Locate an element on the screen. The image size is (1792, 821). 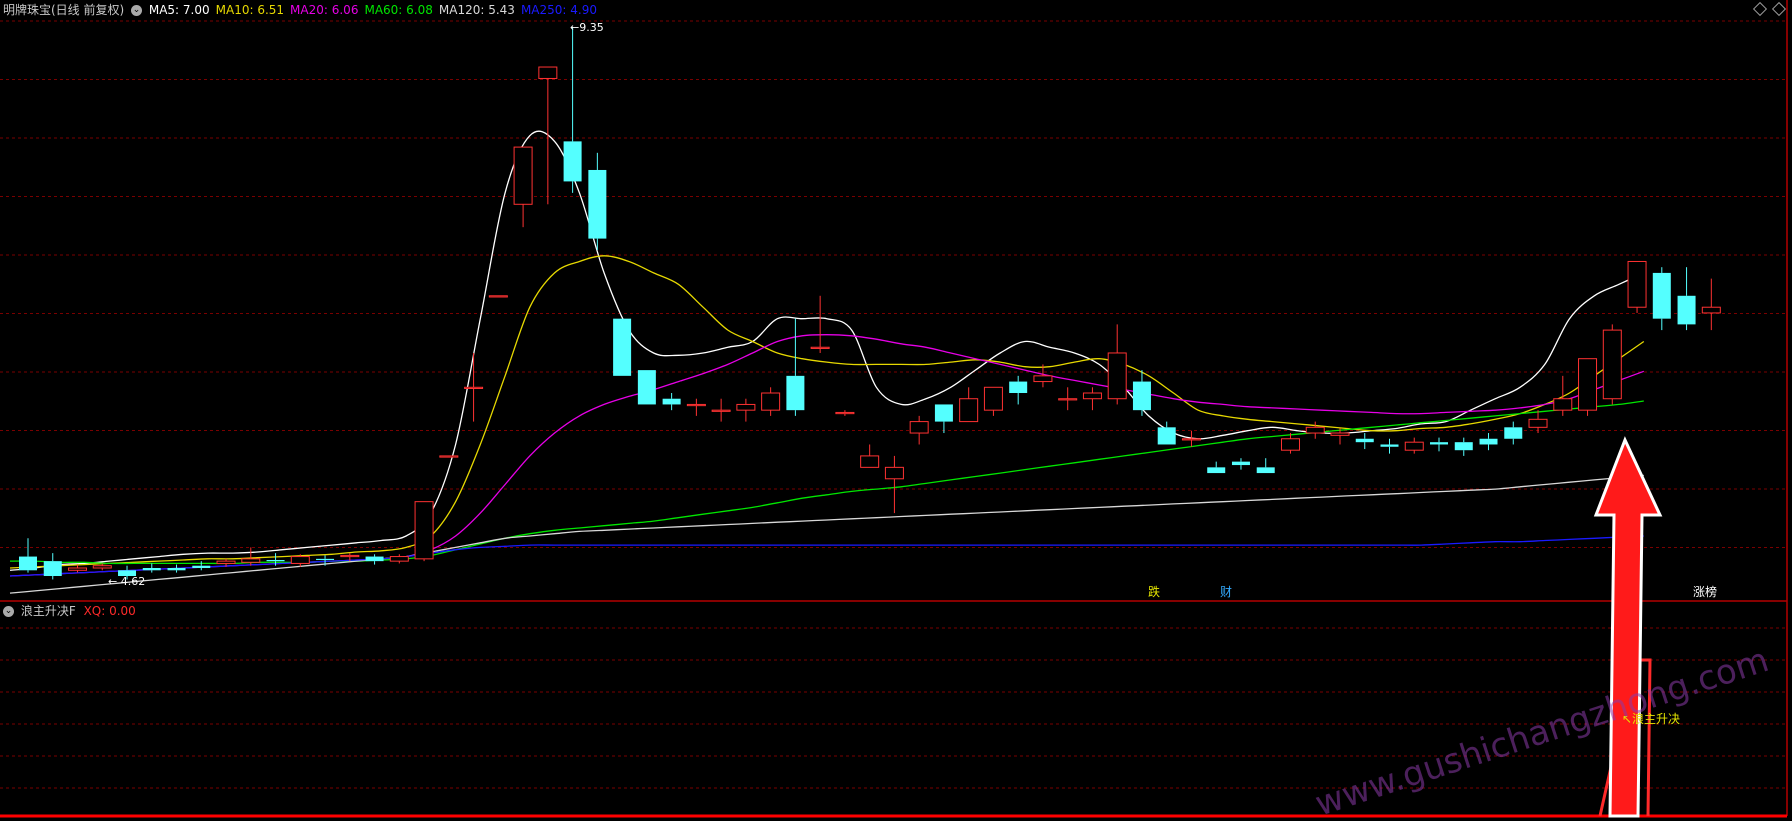
low-price-label: ← 4.62 is located at coordinates (126, 581).